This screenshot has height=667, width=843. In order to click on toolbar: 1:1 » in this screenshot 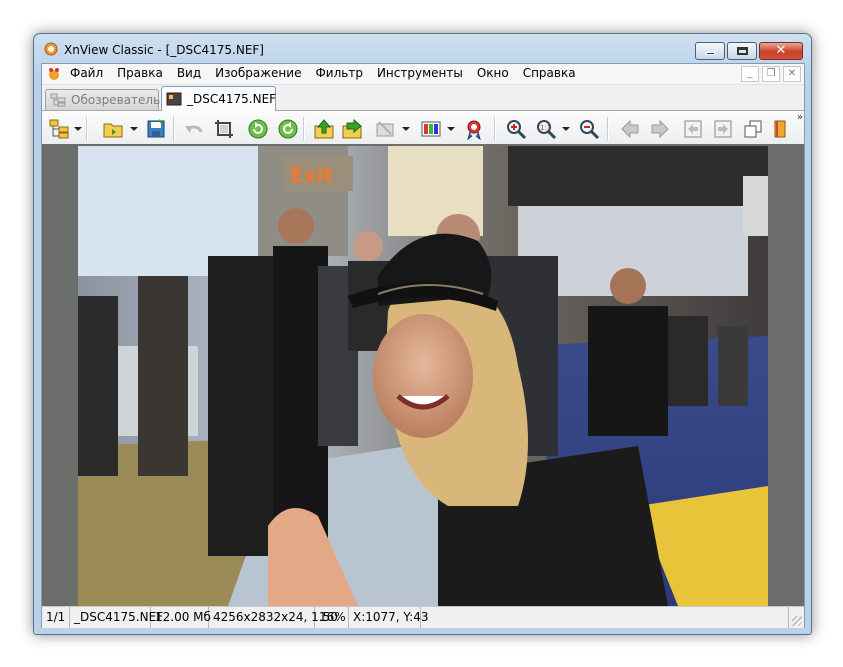, I will do `click(423, 127)`.